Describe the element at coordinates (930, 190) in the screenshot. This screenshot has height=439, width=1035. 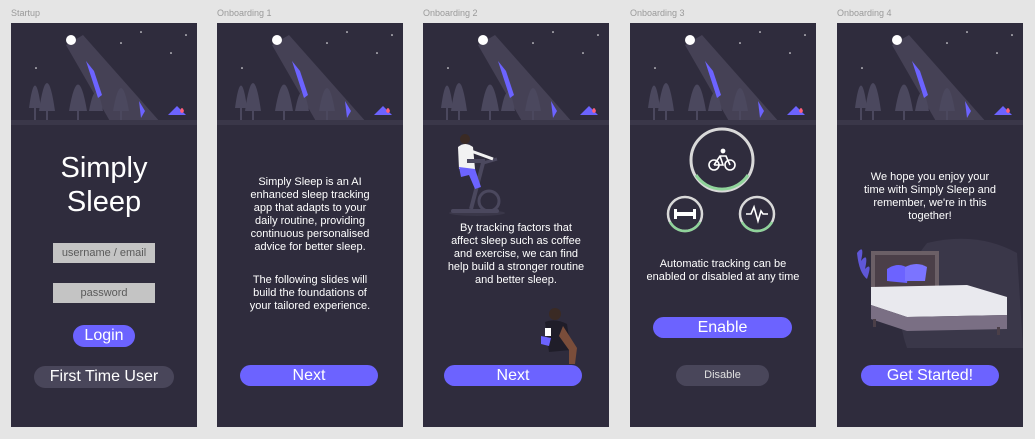
I see `closing-line: time with Simply Sleep and` at that location.